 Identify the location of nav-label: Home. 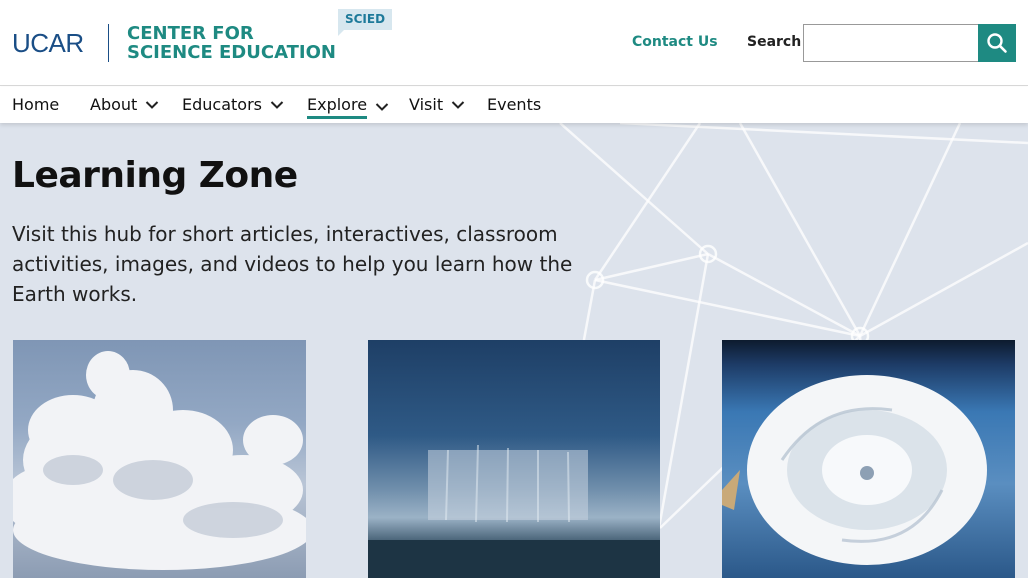
(36, 104).